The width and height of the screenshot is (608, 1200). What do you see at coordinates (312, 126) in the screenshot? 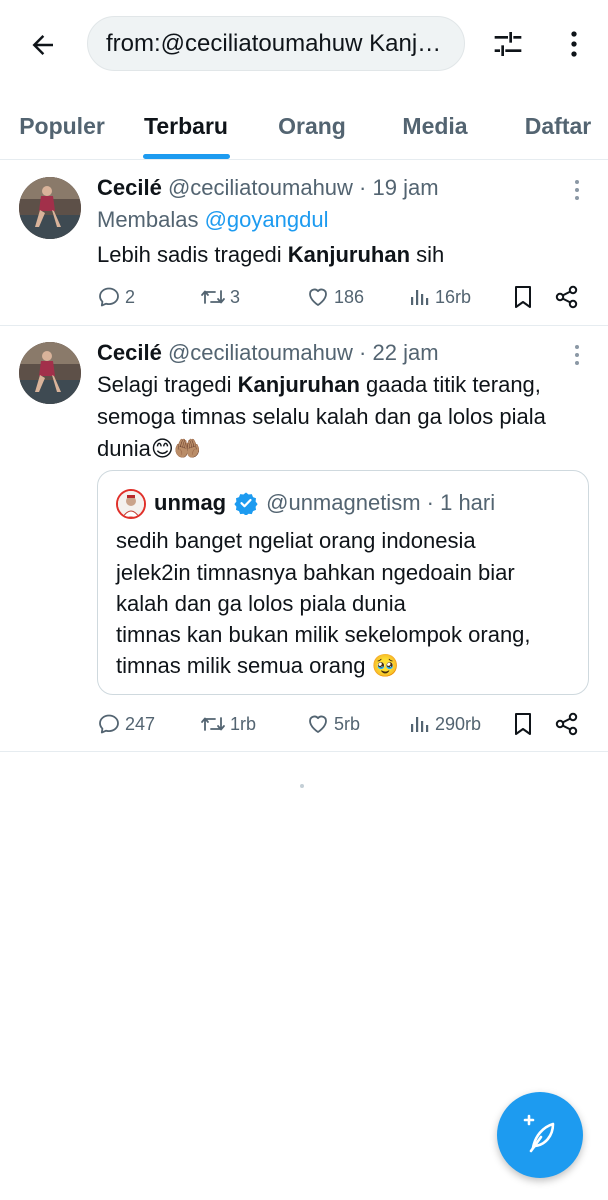
I see `tab-orang: Orang` at bounding box center [312, 126].